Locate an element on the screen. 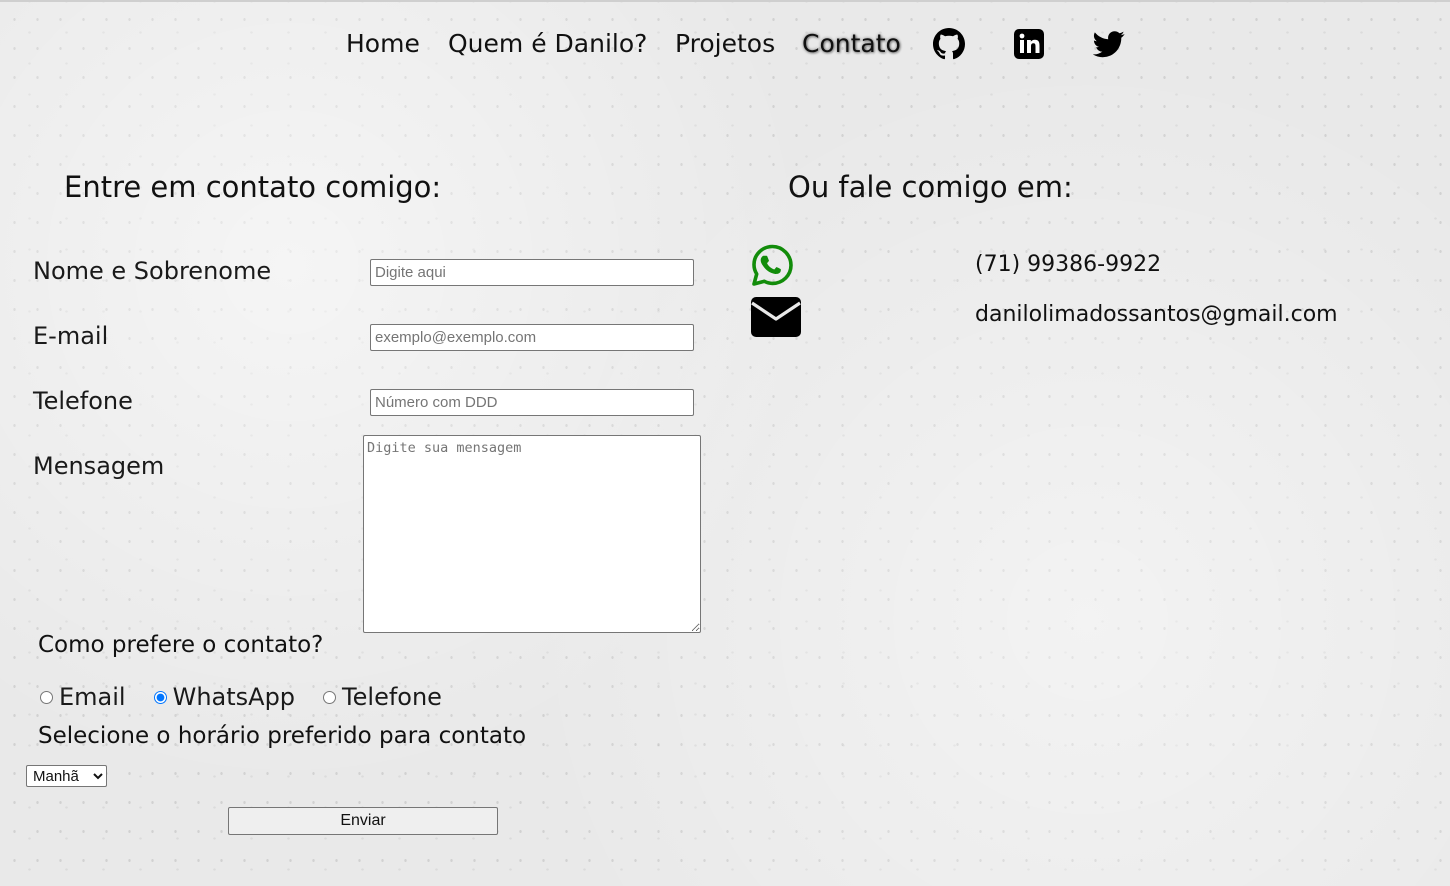 The image size is (1450, 886). preference-radio-group: Email WhatsApp Telefone is located at coordinates (240, 697).